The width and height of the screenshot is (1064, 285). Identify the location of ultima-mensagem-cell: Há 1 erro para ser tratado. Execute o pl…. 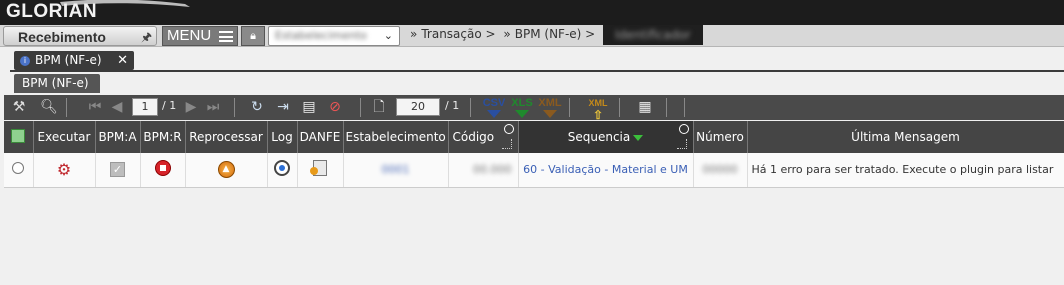
(905, 170).